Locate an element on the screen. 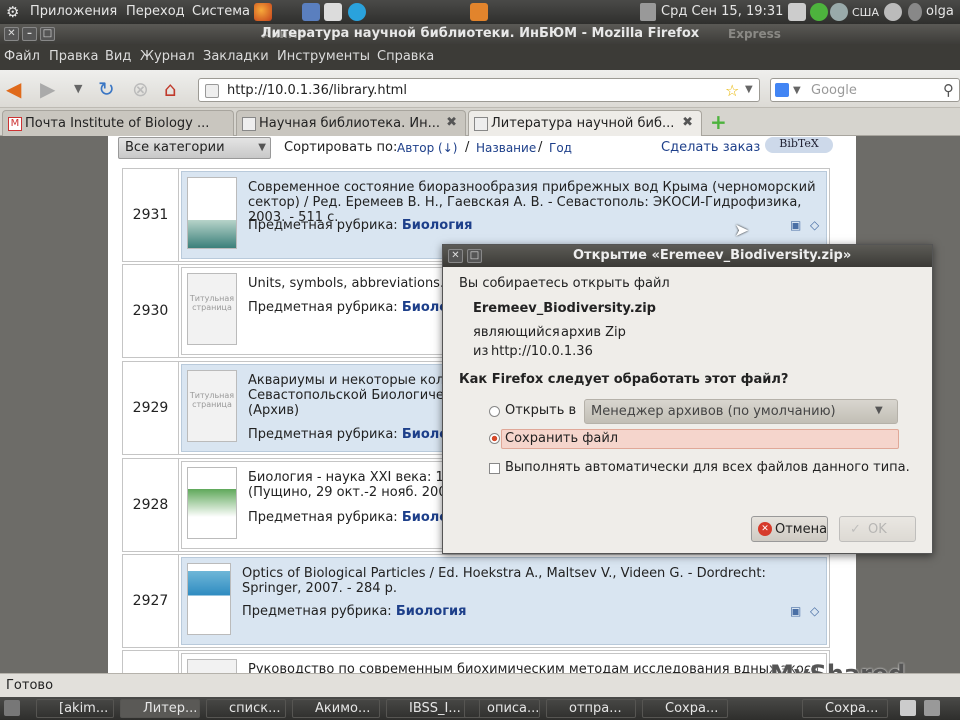  page-icon is located at coordinates (481, 124).